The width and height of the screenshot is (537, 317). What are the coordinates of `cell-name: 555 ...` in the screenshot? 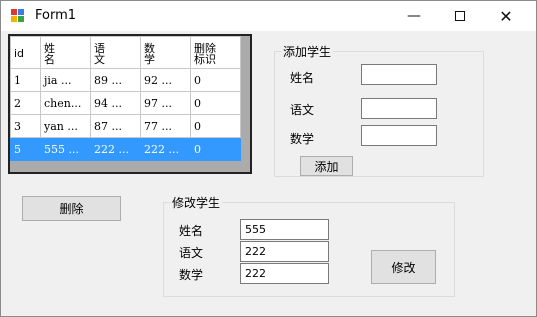 It's located at (65, 149).